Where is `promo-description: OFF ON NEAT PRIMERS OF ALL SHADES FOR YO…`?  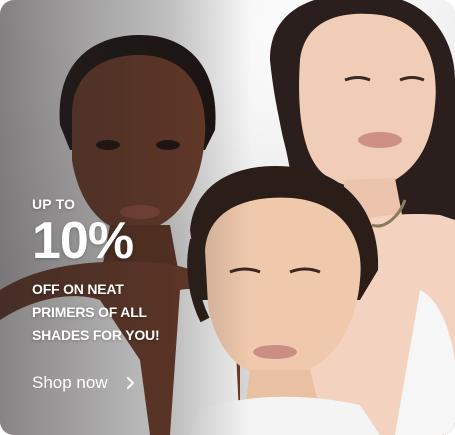
promo-description: OFF ON NEAT PRIMERS OF ALL SHADES FOR YO… is located at coordinates (96, 312).